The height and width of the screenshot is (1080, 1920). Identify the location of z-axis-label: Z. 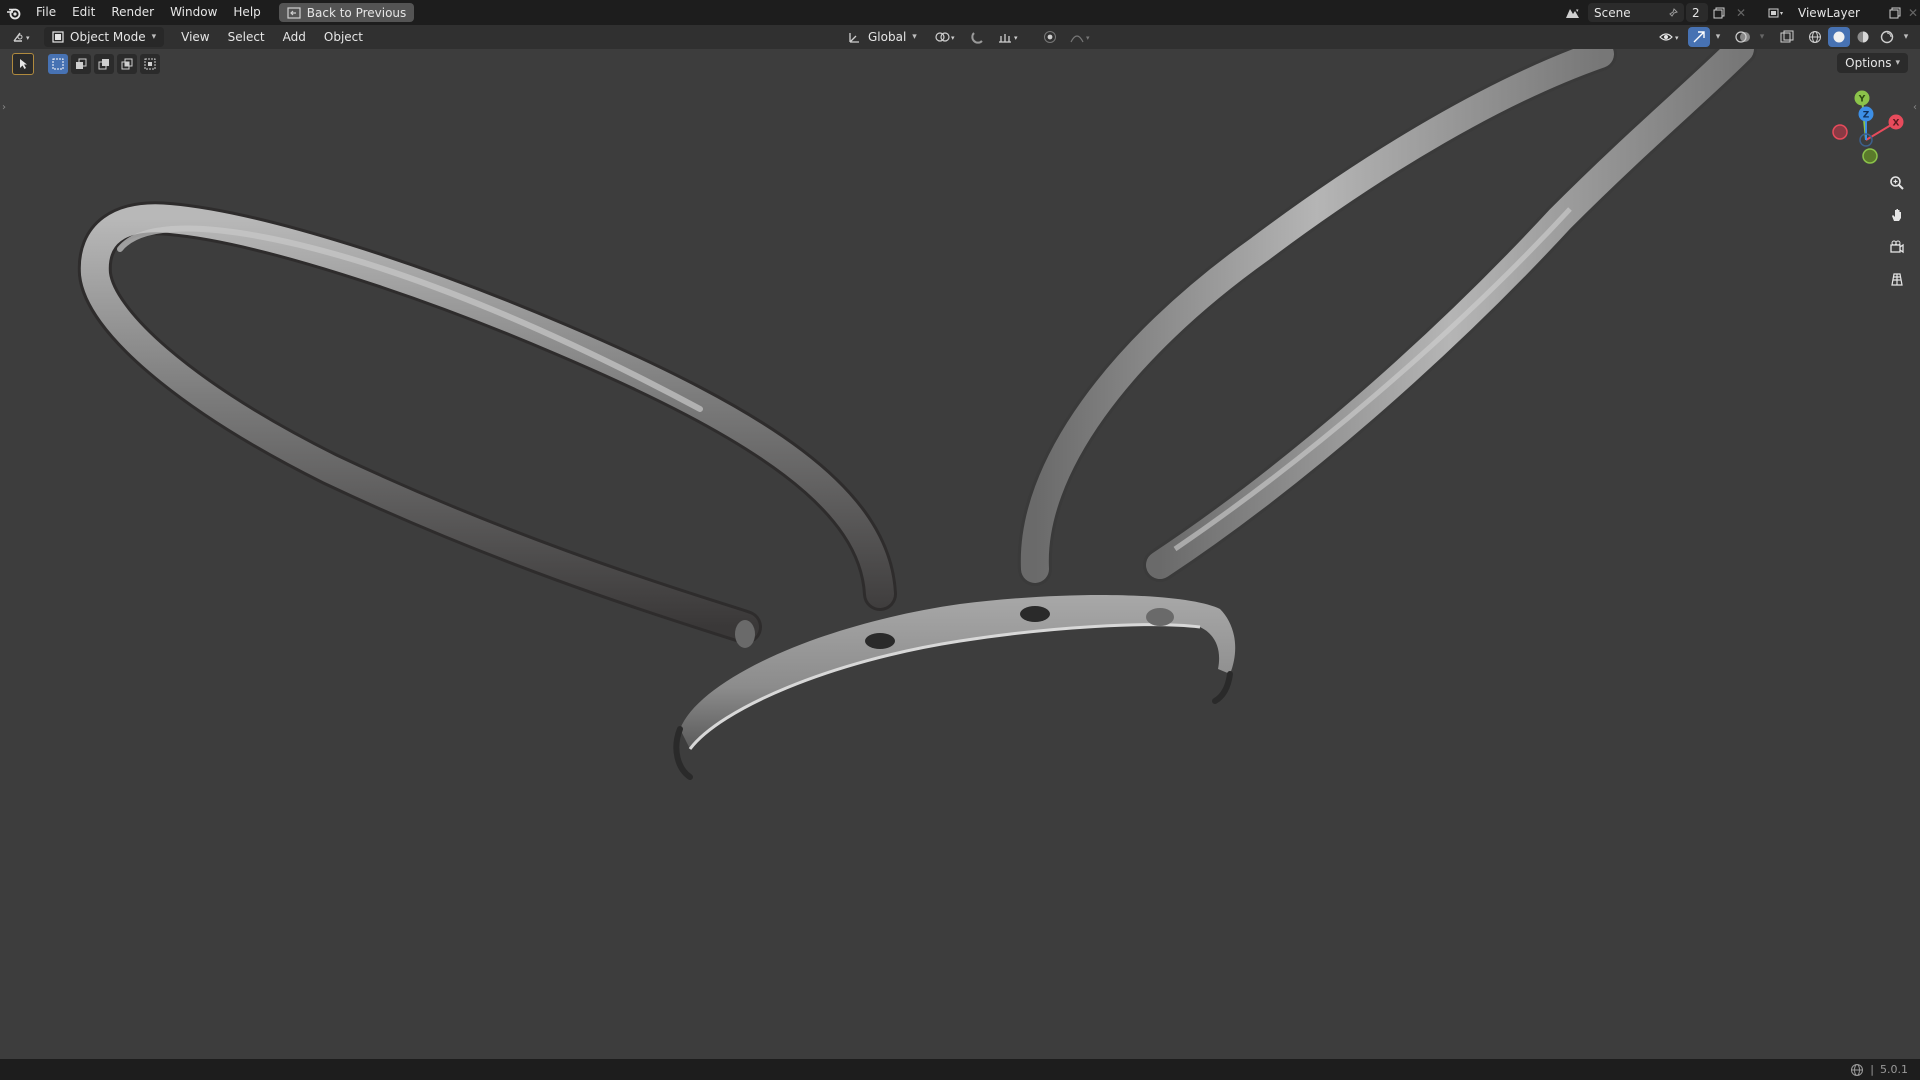
(1866, 116).